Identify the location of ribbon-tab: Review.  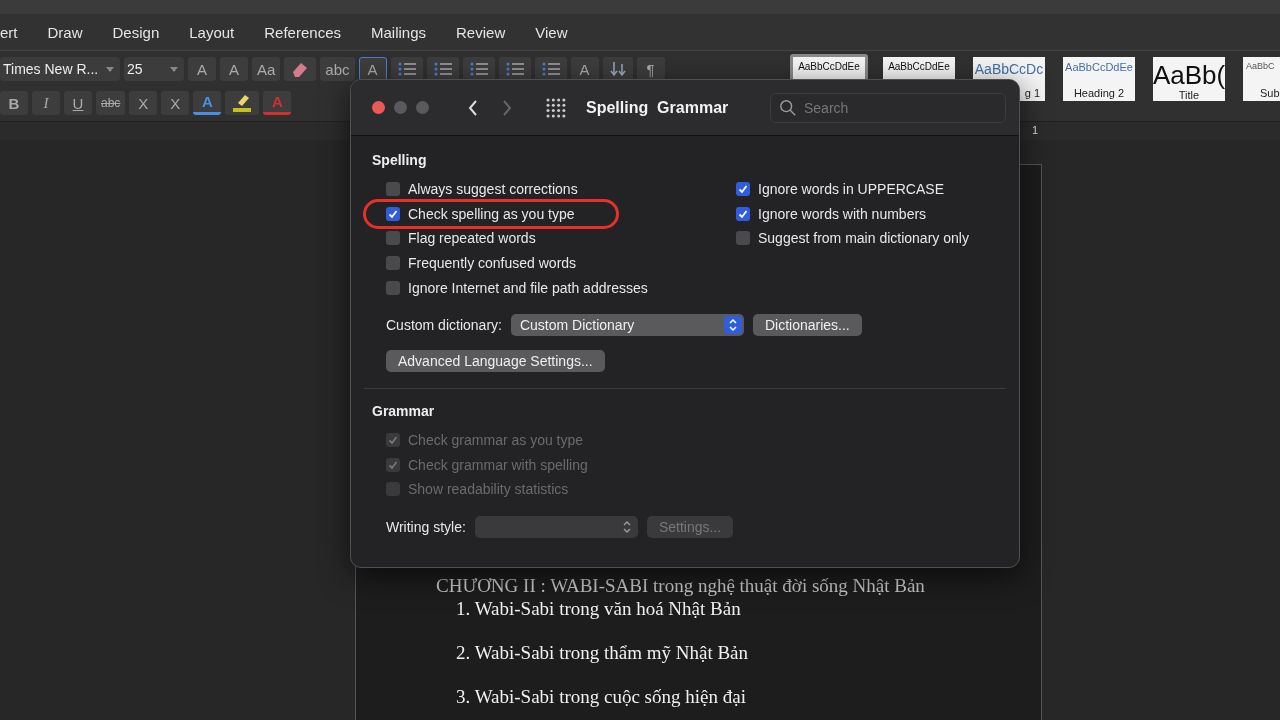
(481, 32).